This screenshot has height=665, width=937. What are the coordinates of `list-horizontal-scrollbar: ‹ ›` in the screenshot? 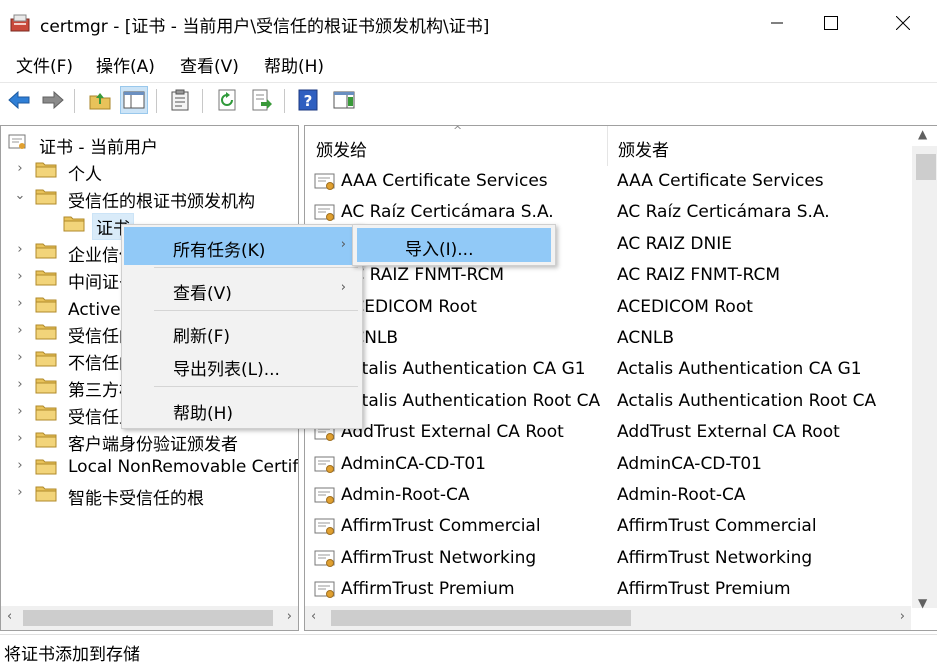 It's located at (608, 618).